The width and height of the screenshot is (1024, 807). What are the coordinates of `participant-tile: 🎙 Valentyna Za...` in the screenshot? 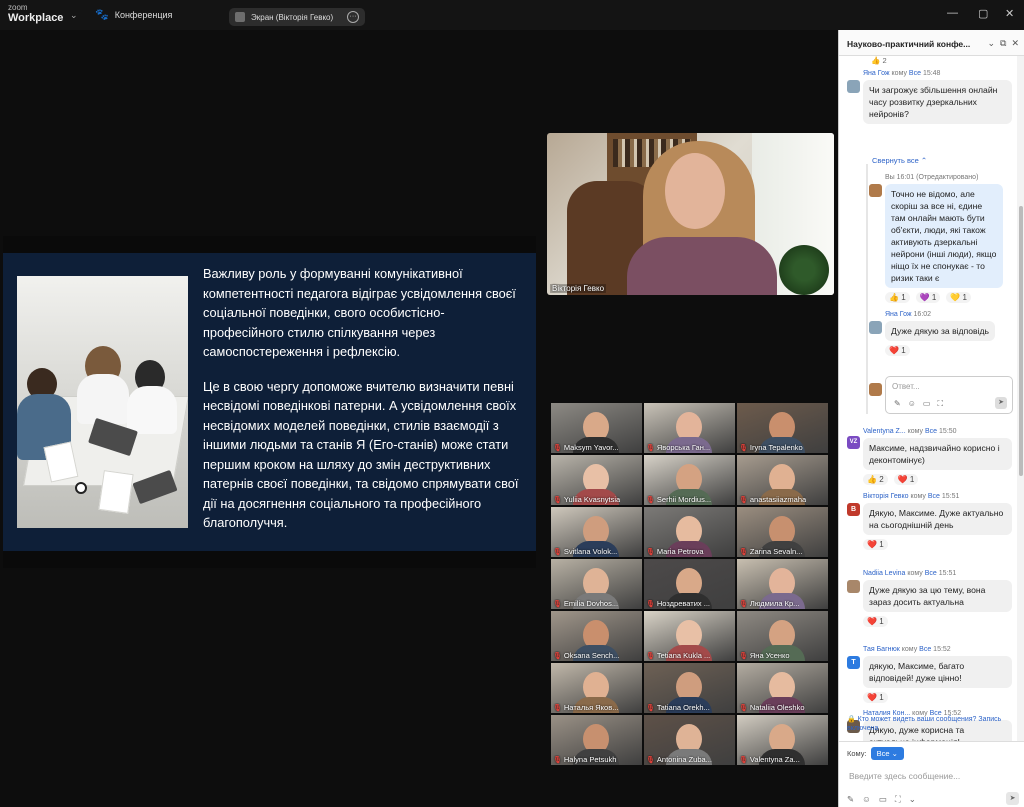 It's located at (782, 740).